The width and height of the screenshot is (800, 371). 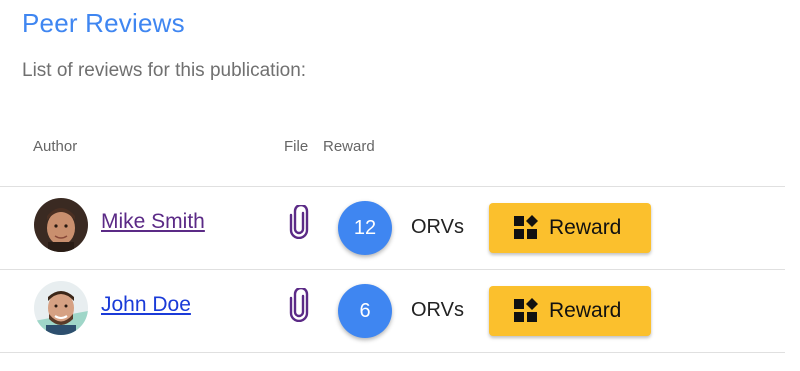 What do you see at coordinates (146, 305) in the screenshot?
I see `author-link: John Doe` at bounding box center [146, 305].